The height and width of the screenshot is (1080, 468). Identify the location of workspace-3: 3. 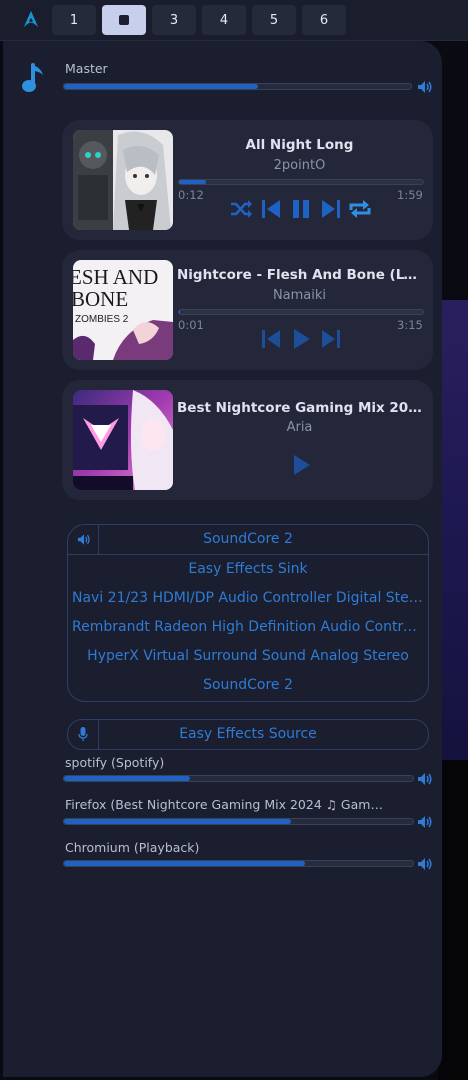
(174, 20).